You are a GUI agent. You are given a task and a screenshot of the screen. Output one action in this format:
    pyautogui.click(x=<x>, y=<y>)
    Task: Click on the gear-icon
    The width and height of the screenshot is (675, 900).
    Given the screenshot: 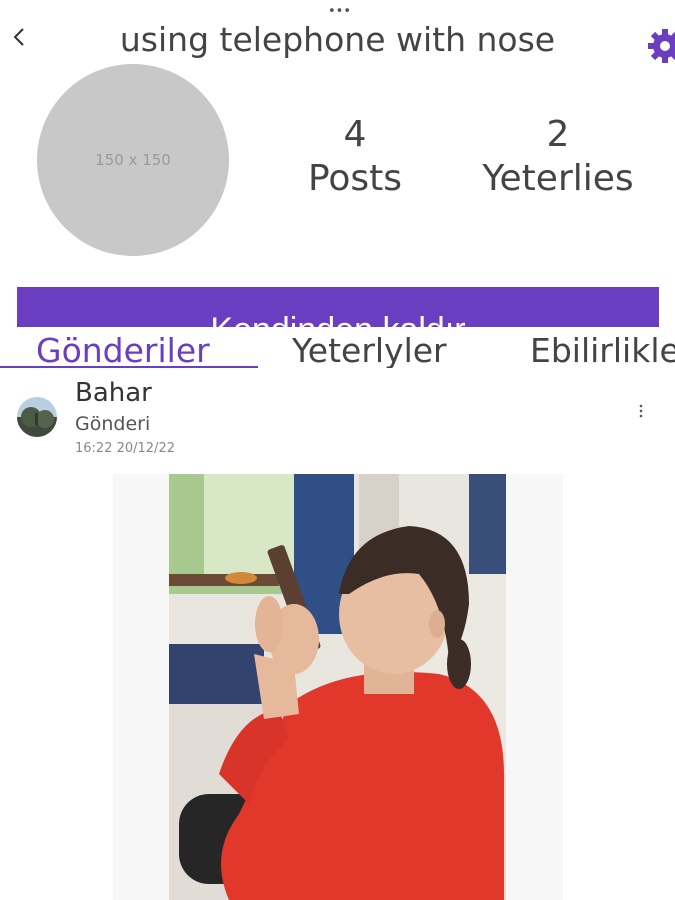 What is the action you would take?
    pyautogui.click(x=660, y=46)
    